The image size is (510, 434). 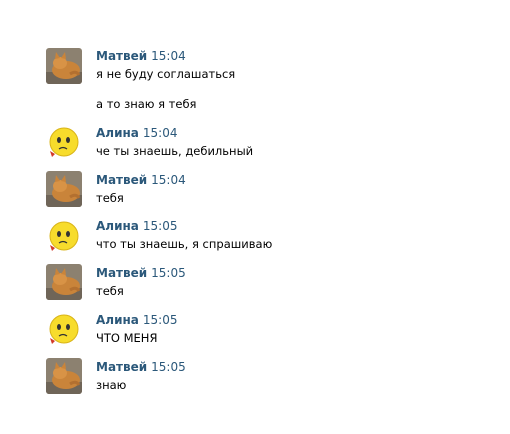 What do you see at coordinates (127, 338) in the screenshot?
I see `message-text: ЧТО МЕНЯ` at bounding box center [127, 338].